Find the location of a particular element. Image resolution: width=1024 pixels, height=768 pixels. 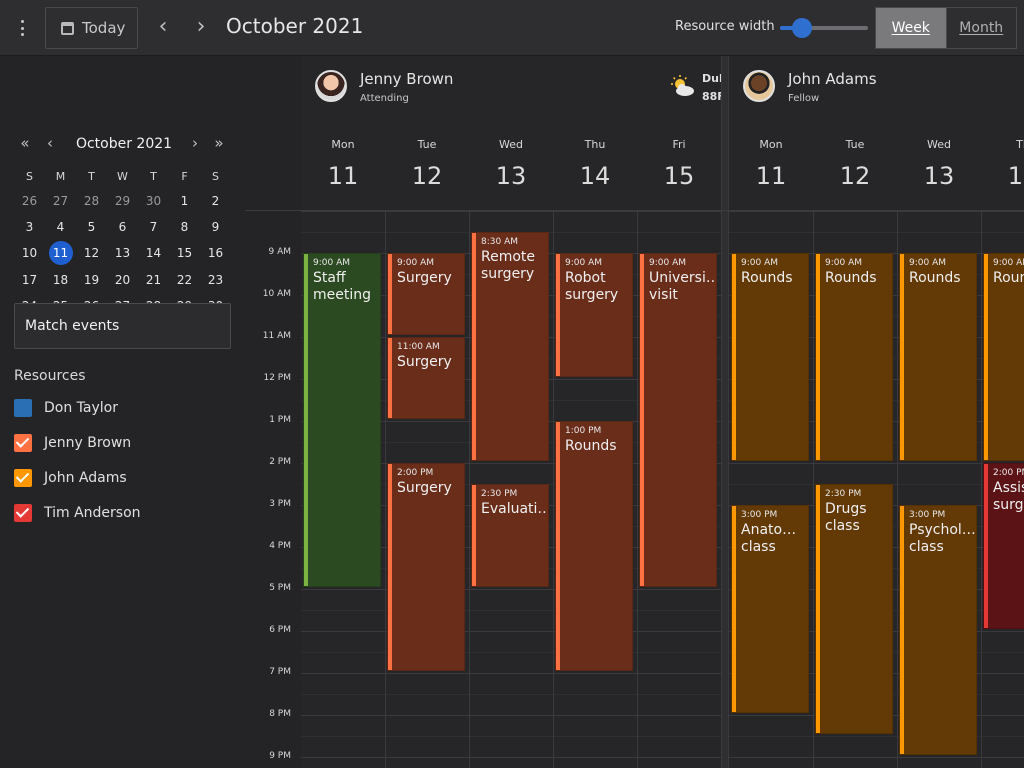

mini-calendar-day: 21 is located at coordinates (153, 280).